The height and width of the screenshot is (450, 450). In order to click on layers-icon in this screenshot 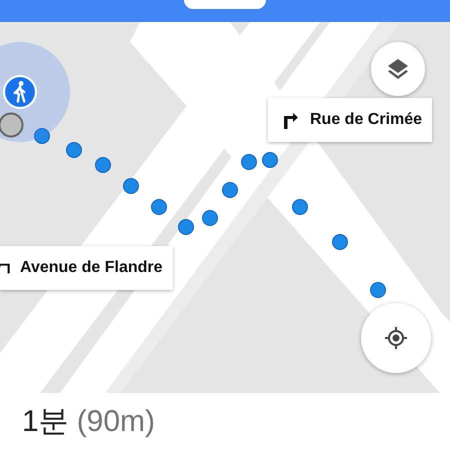, I will do `click(398, 69)`.